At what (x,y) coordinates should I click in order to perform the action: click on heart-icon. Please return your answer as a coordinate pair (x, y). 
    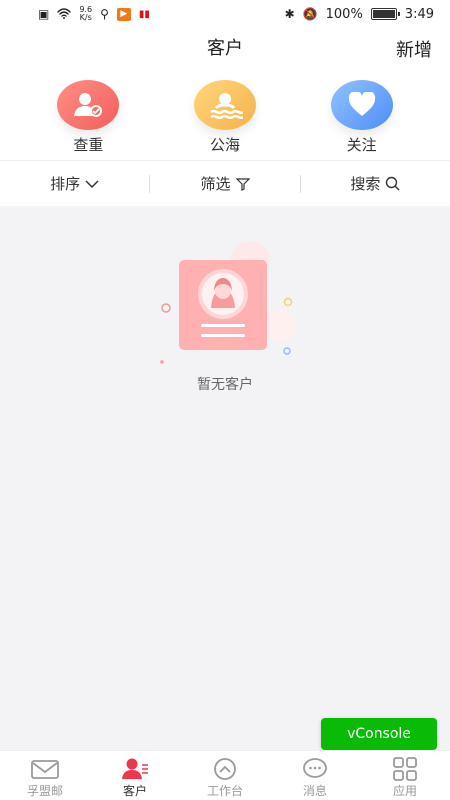
    Looking at the image, I should click on (361, 105).